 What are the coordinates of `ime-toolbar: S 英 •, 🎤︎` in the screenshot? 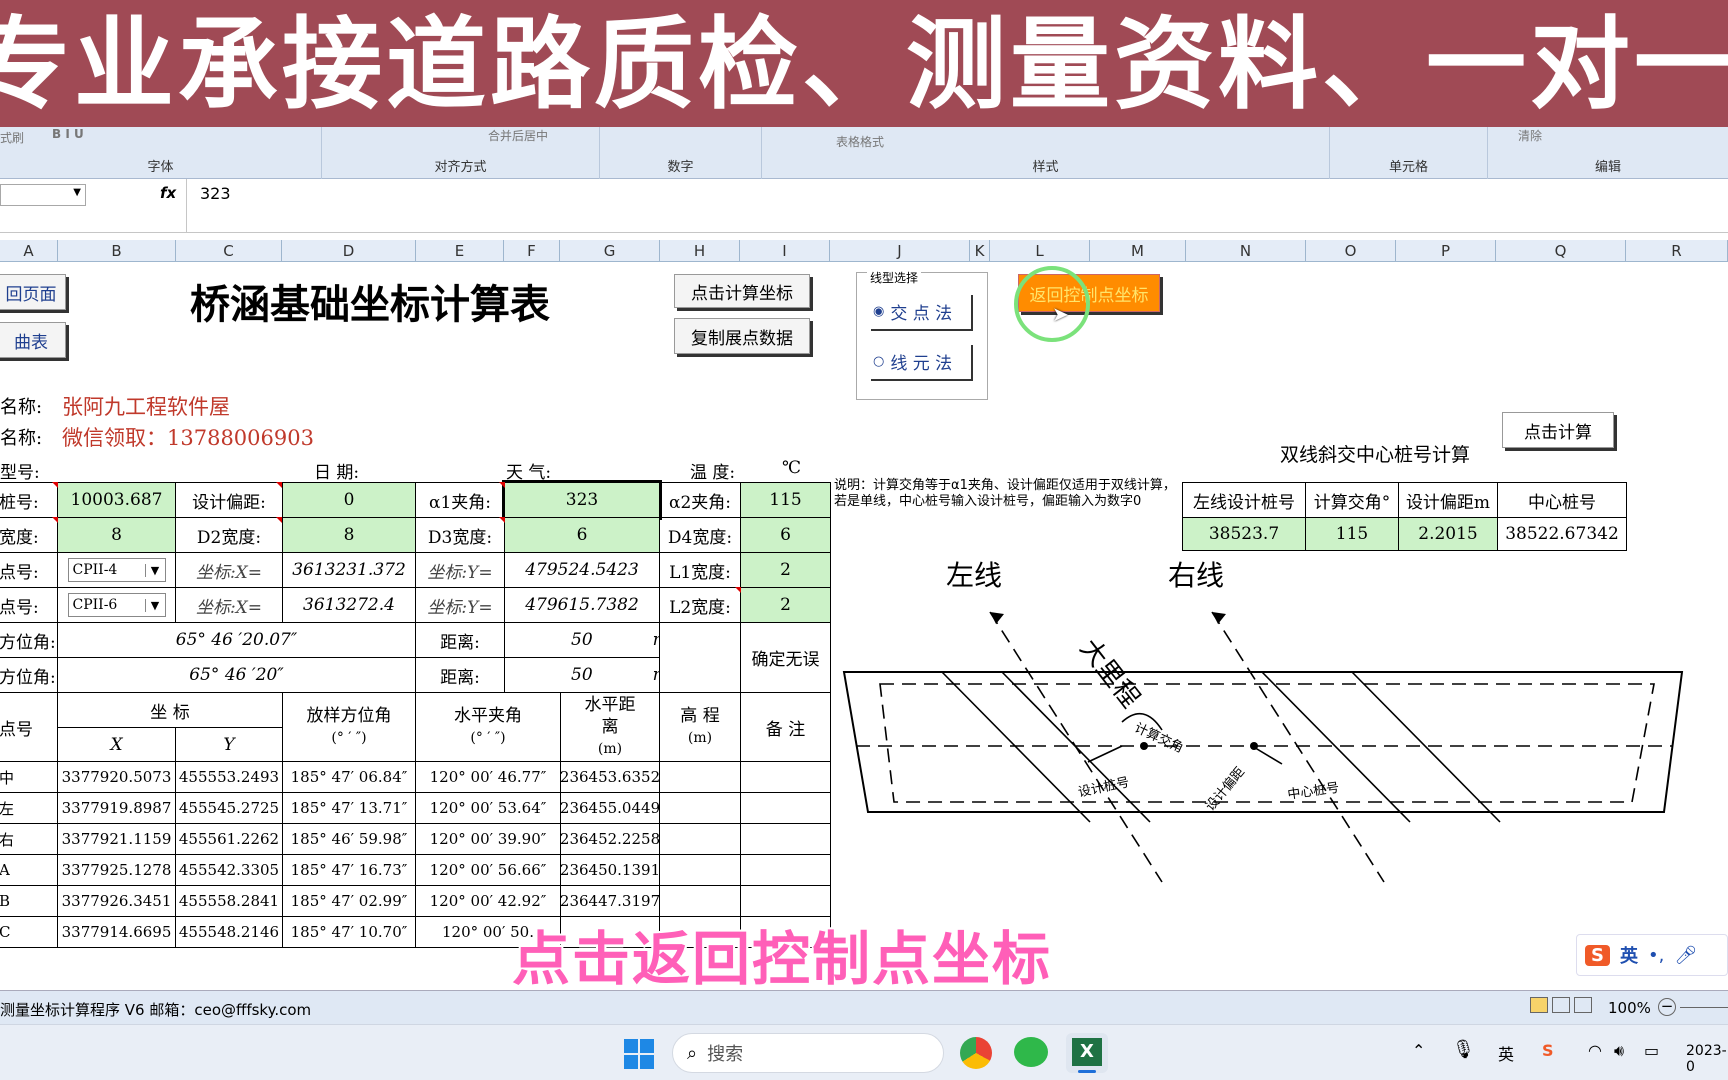 It's located at (1652, 955).